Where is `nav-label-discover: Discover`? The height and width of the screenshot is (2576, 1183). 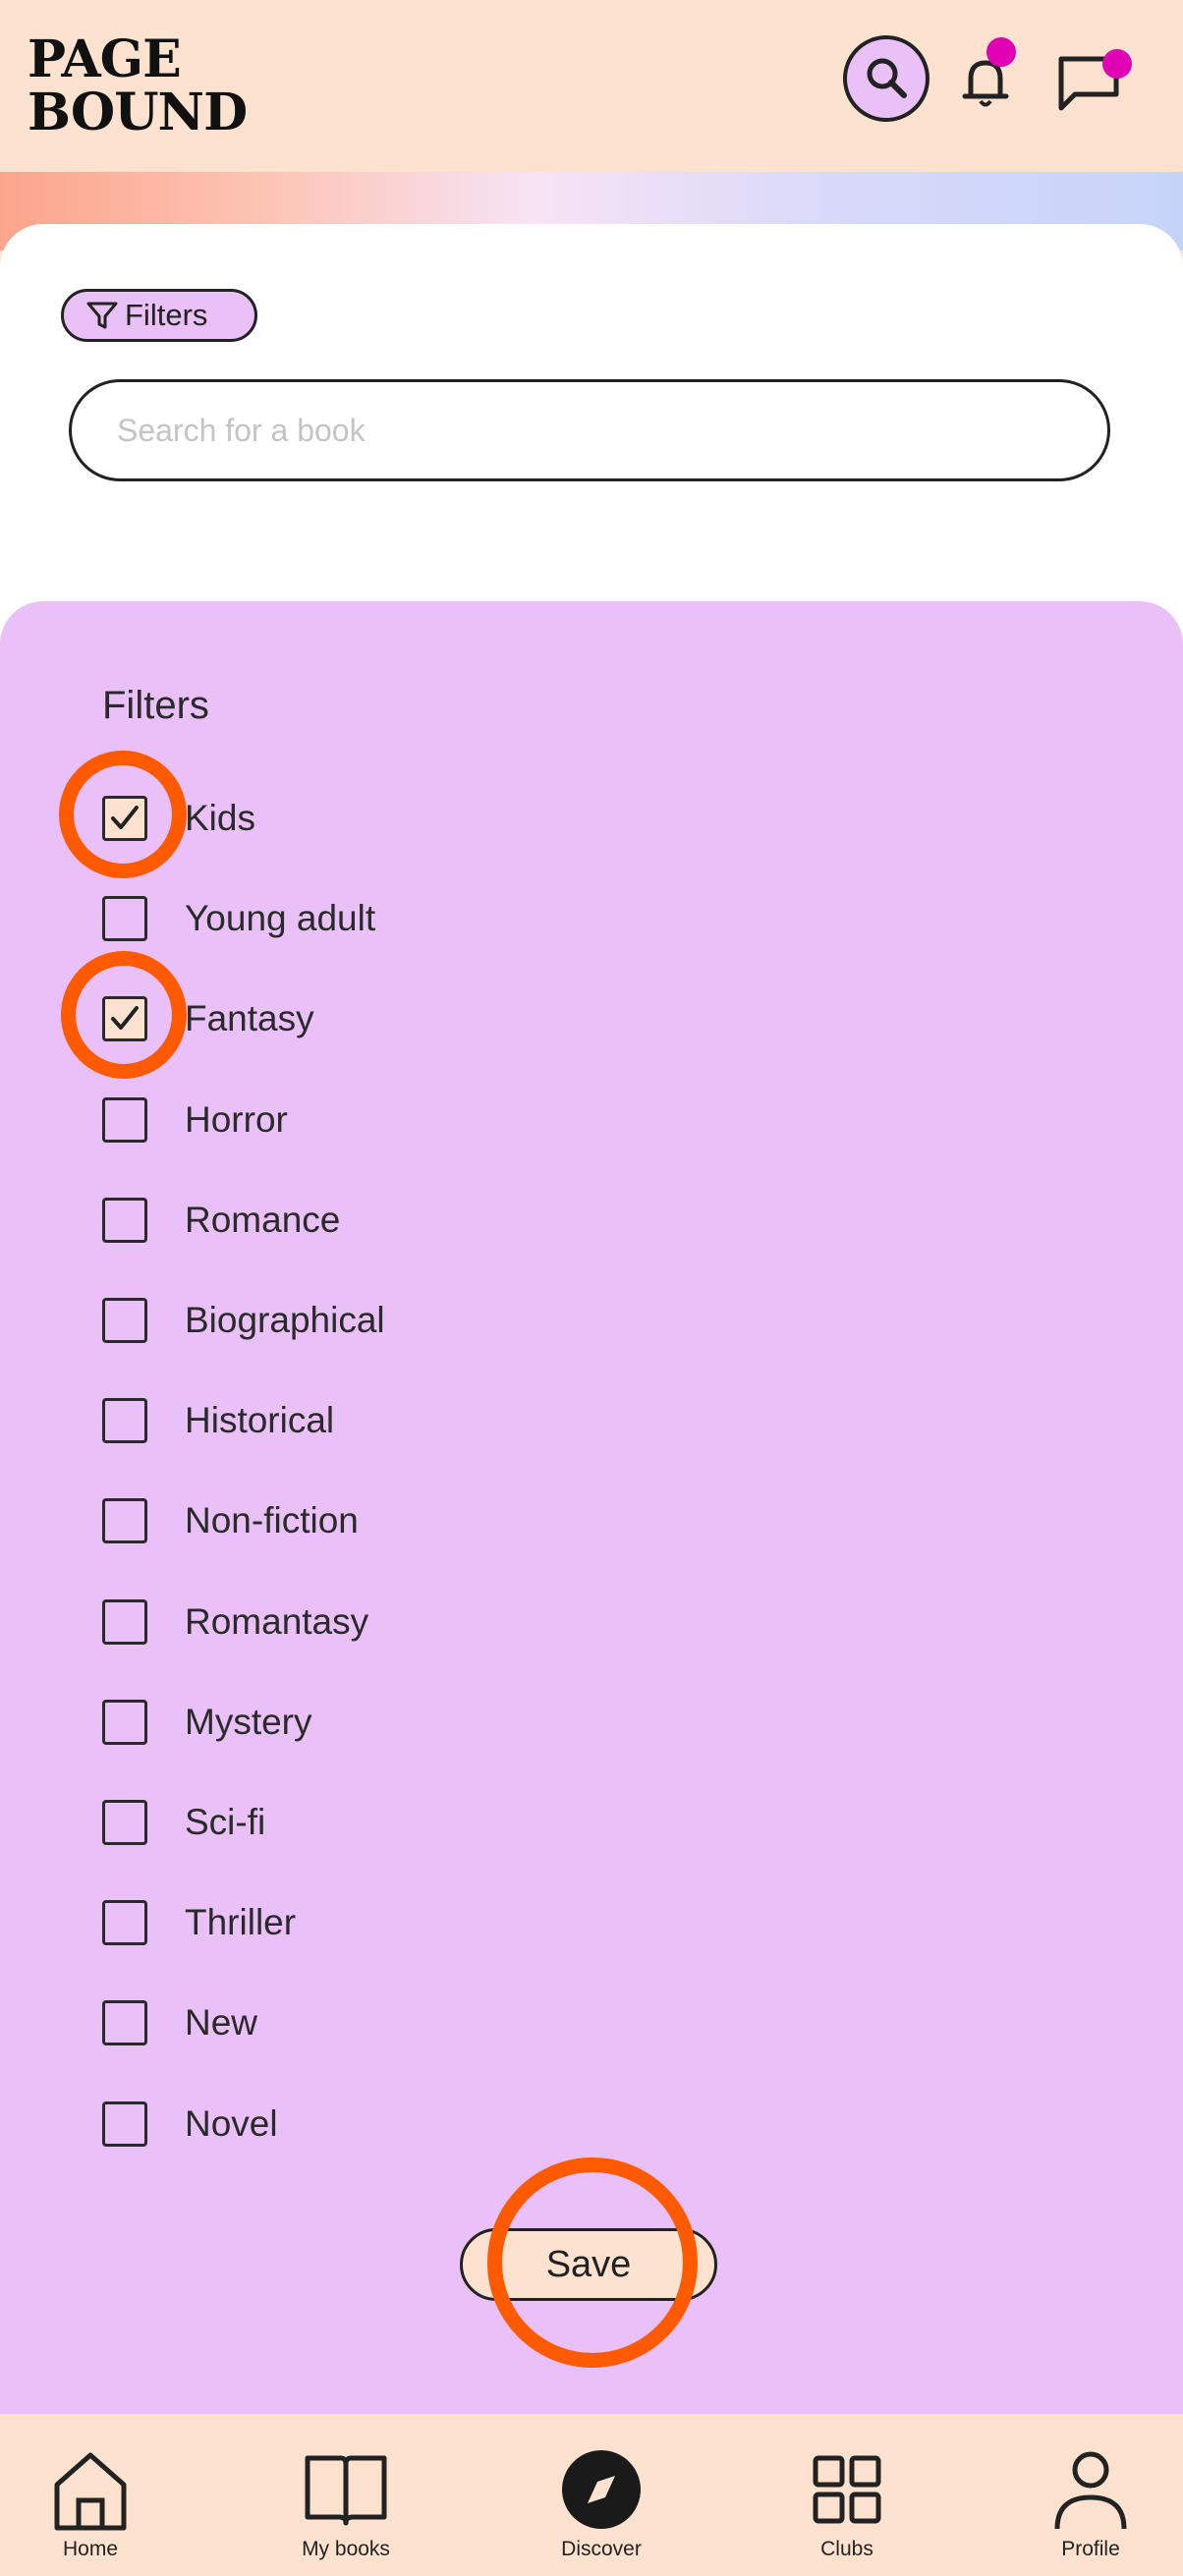 nav-label-discover: Discover is located at coordinates (602, 2549).